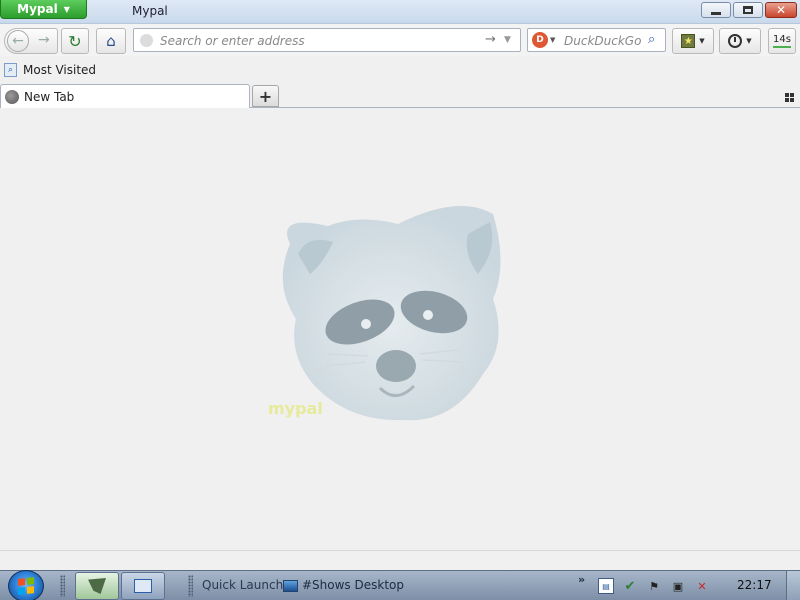 The height and width of the screenshot is (600, 800). What do you see at coordinates (754, 585) in the screenshot?
I see `taskbar-clock: 22:17` at bounding box center [754, 585].